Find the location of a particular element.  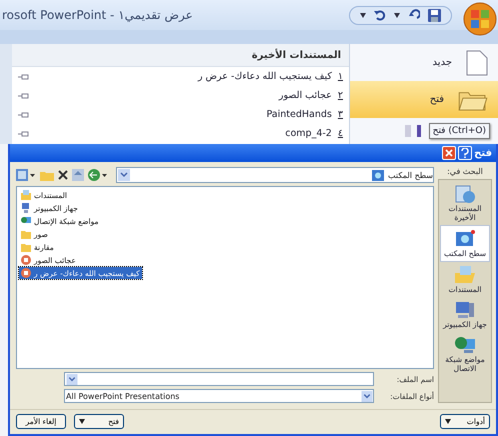

help-button is located at coordinates (465, 153).